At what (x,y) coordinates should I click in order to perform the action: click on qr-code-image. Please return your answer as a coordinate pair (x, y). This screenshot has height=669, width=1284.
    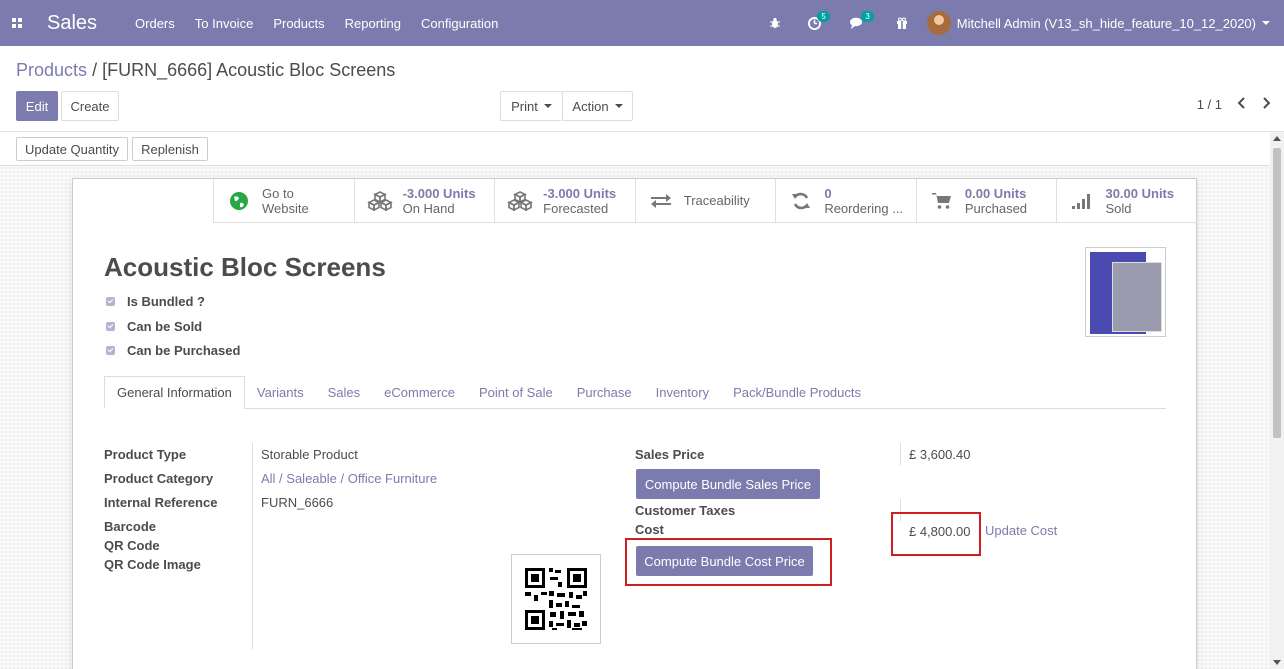
    Looking at the image, I should click on (556, 599).